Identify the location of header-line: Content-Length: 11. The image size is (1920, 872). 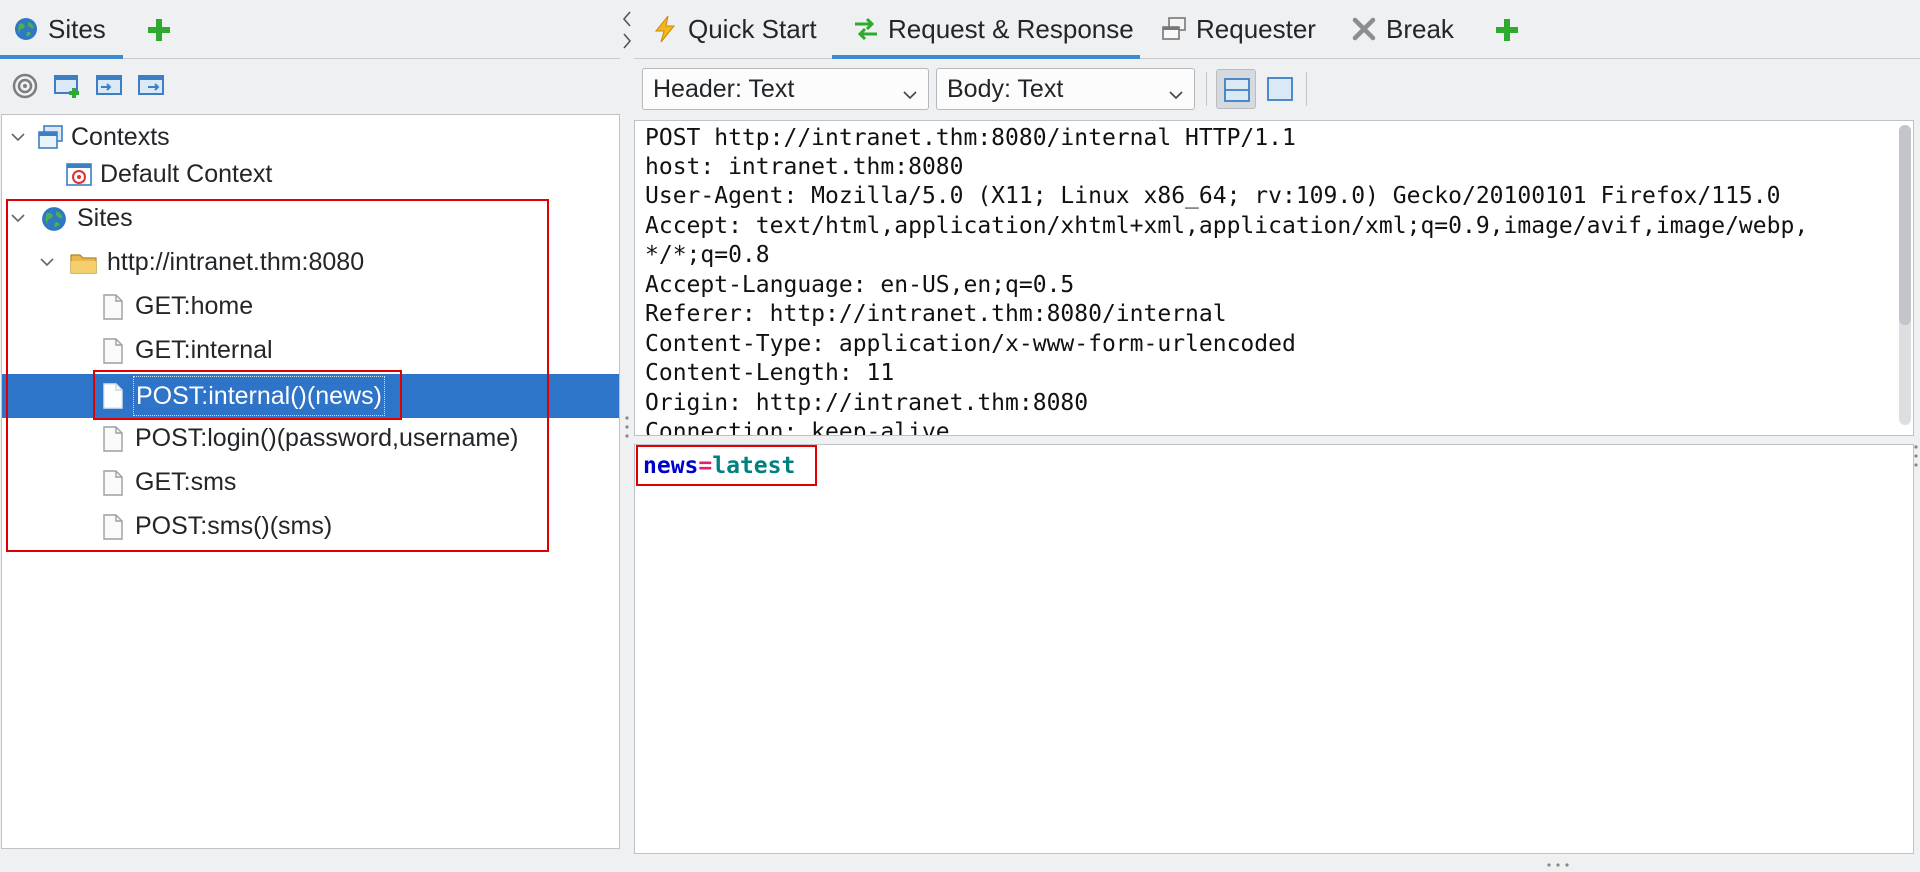
(770, 373).